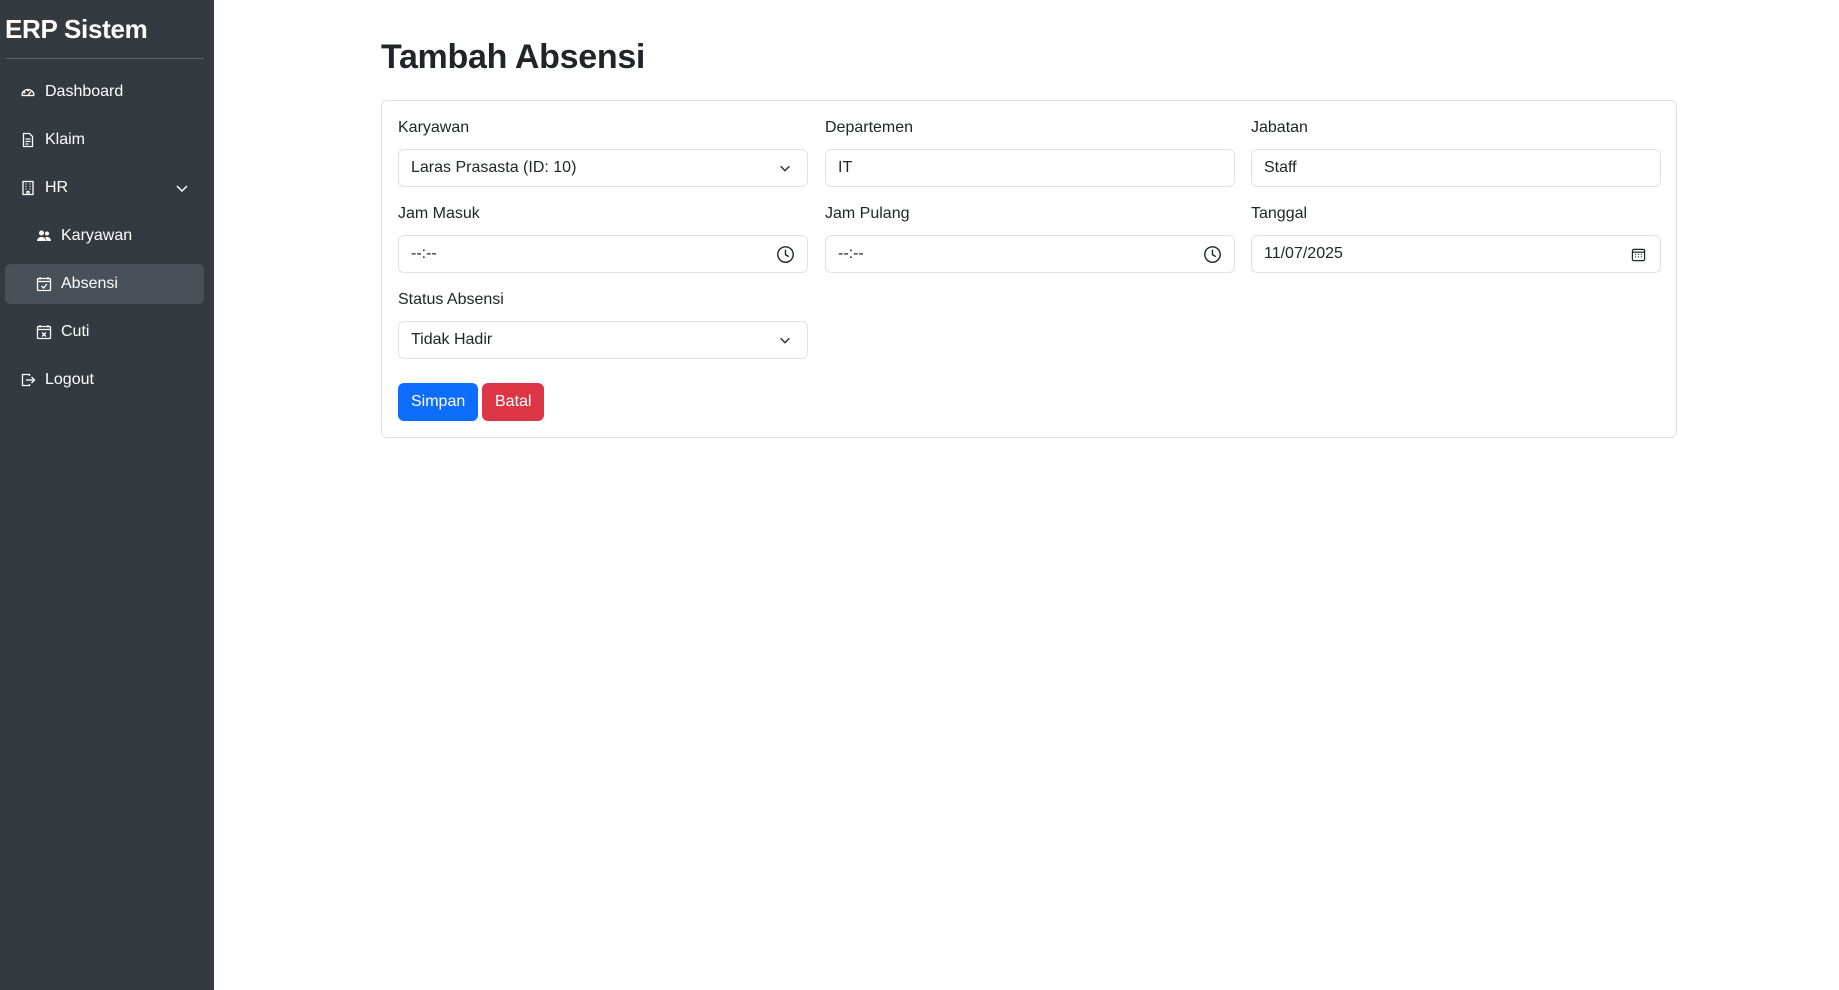  I want to click on sidebar-item-label: Klaim, so click(65, 139).